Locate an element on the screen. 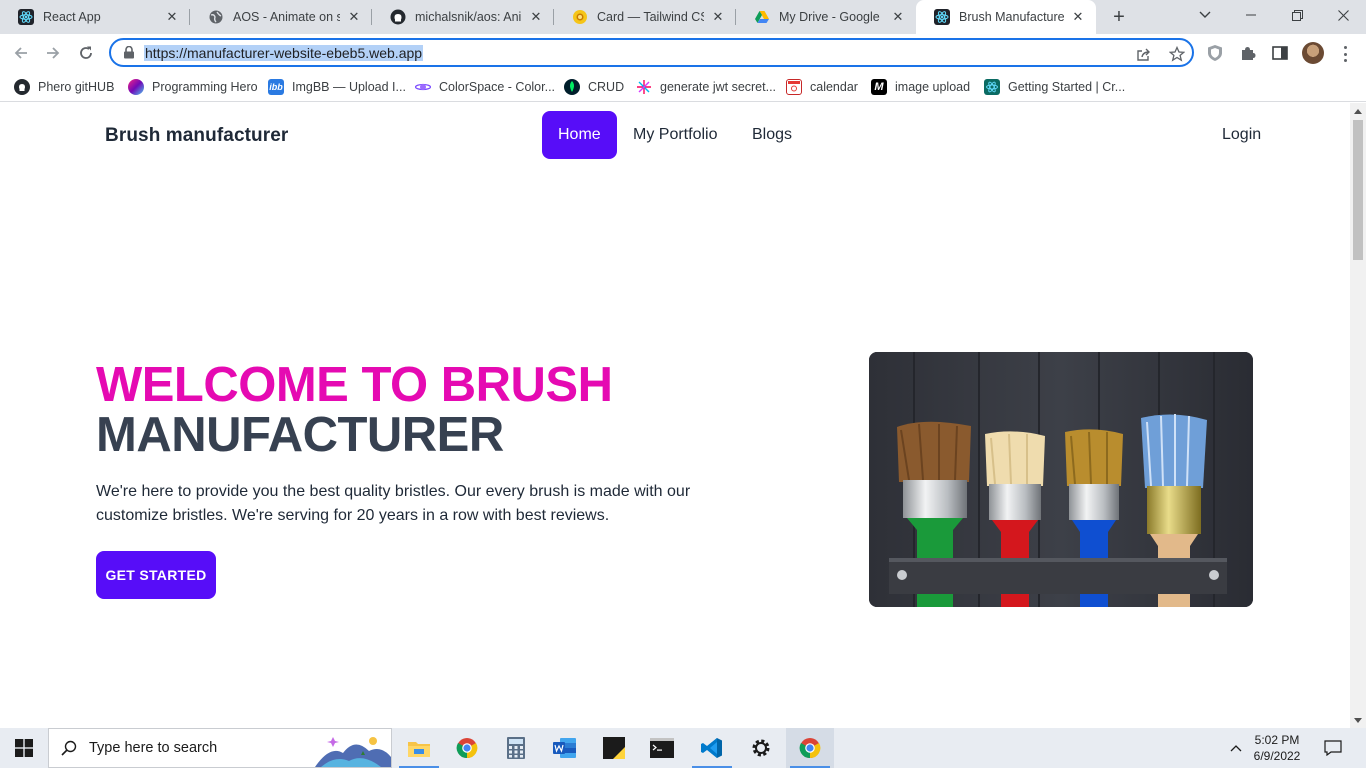 The height and width of the screenshot is (768, 1366). sticky-notes-icon is located at coordinates (614, 748).